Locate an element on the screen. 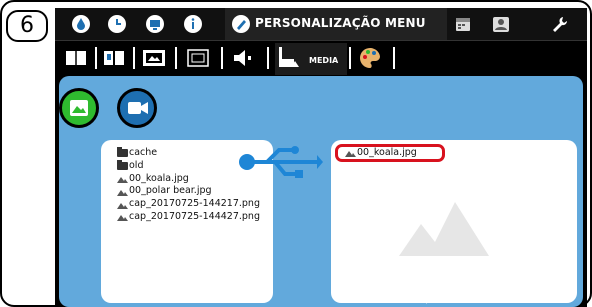 This screenshot has width=592, height=307. image-frame-icon is located at coordinates (154, 58).